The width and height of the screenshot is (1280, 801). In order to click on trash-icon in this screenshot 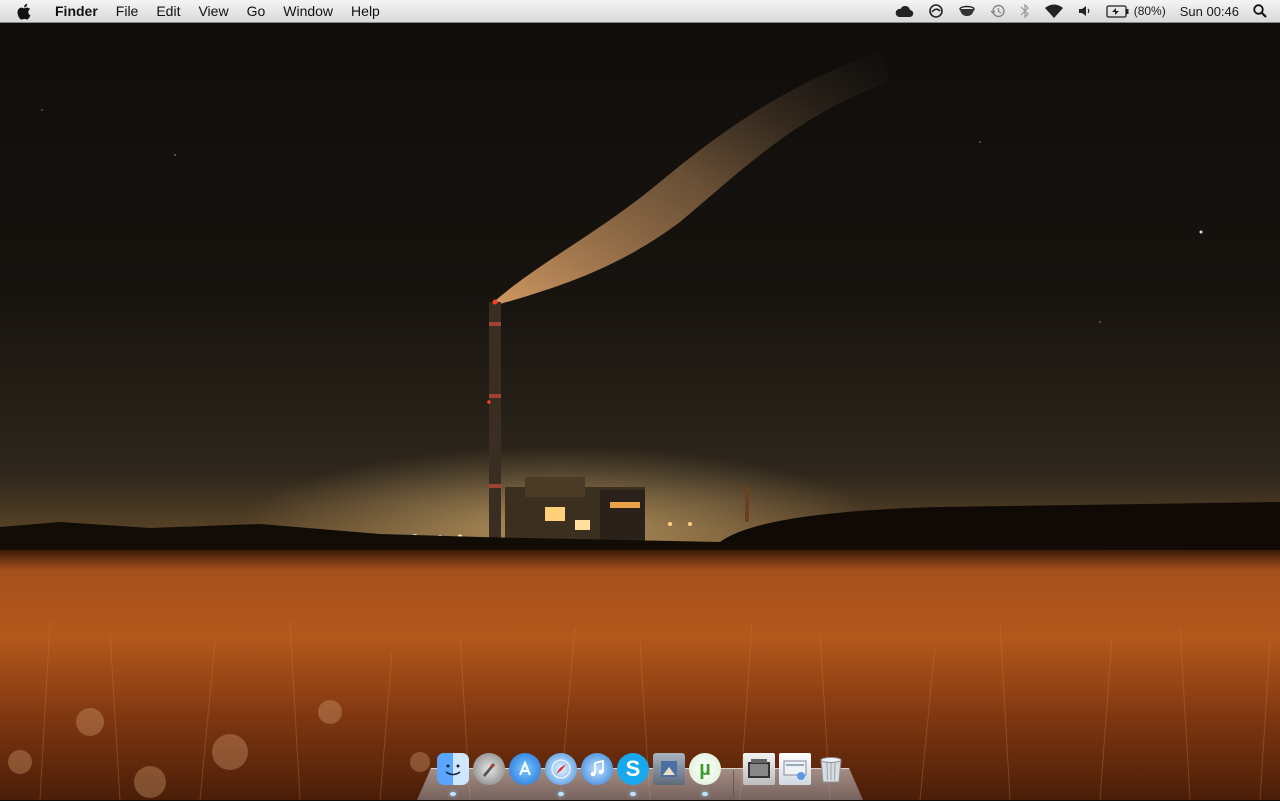, I will do `click(831, 769)`.